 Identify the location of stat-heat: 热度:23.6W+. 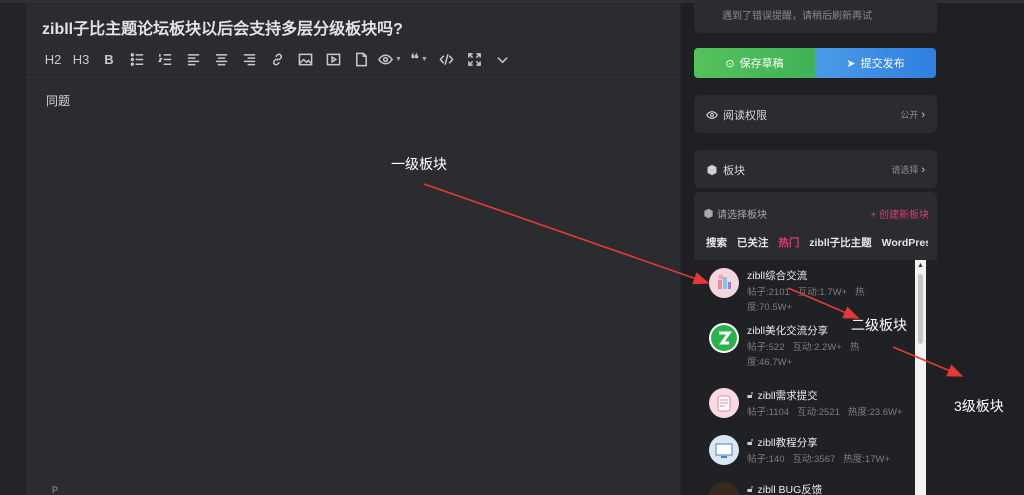
(875, 412).